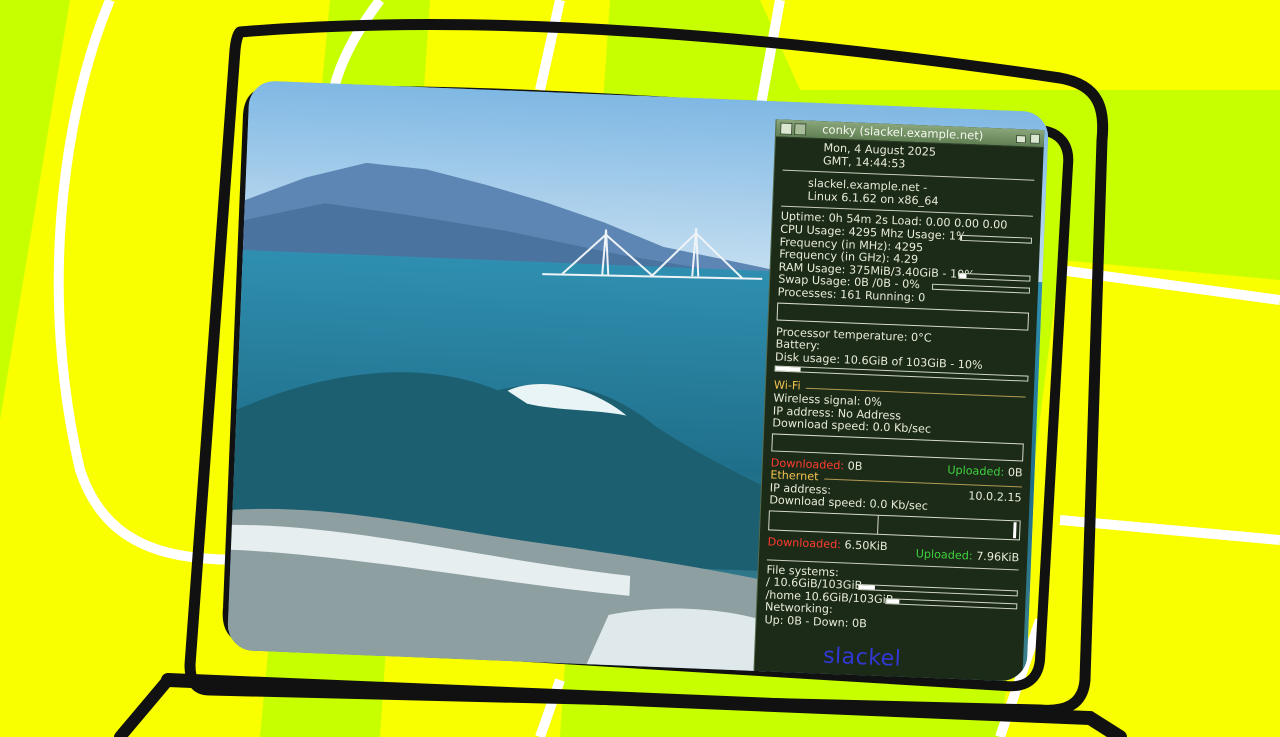  What do you see at coordinates (997, 557) in the screenshot?
I see `ethernet-uploaded-value: 7.96KiB` at bounding box center [997, 557].